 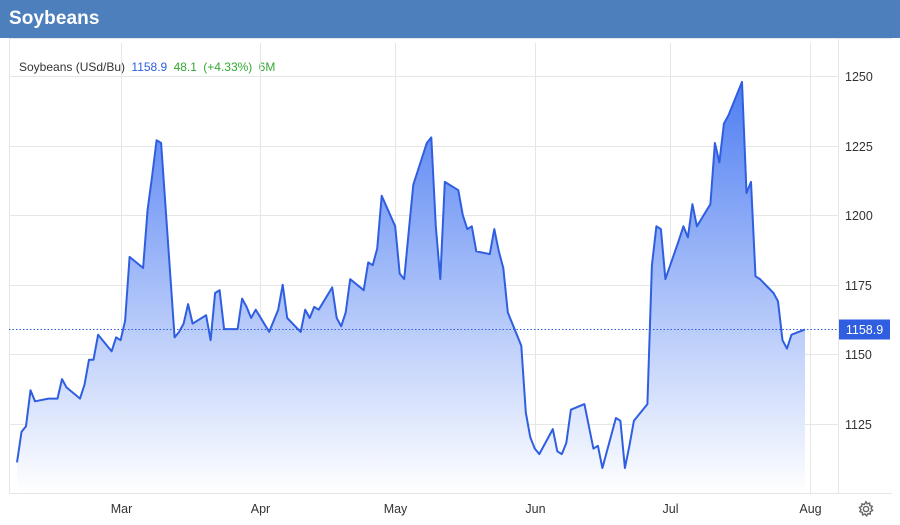 I want to click on gear-icon, so click(x=866, y=509).